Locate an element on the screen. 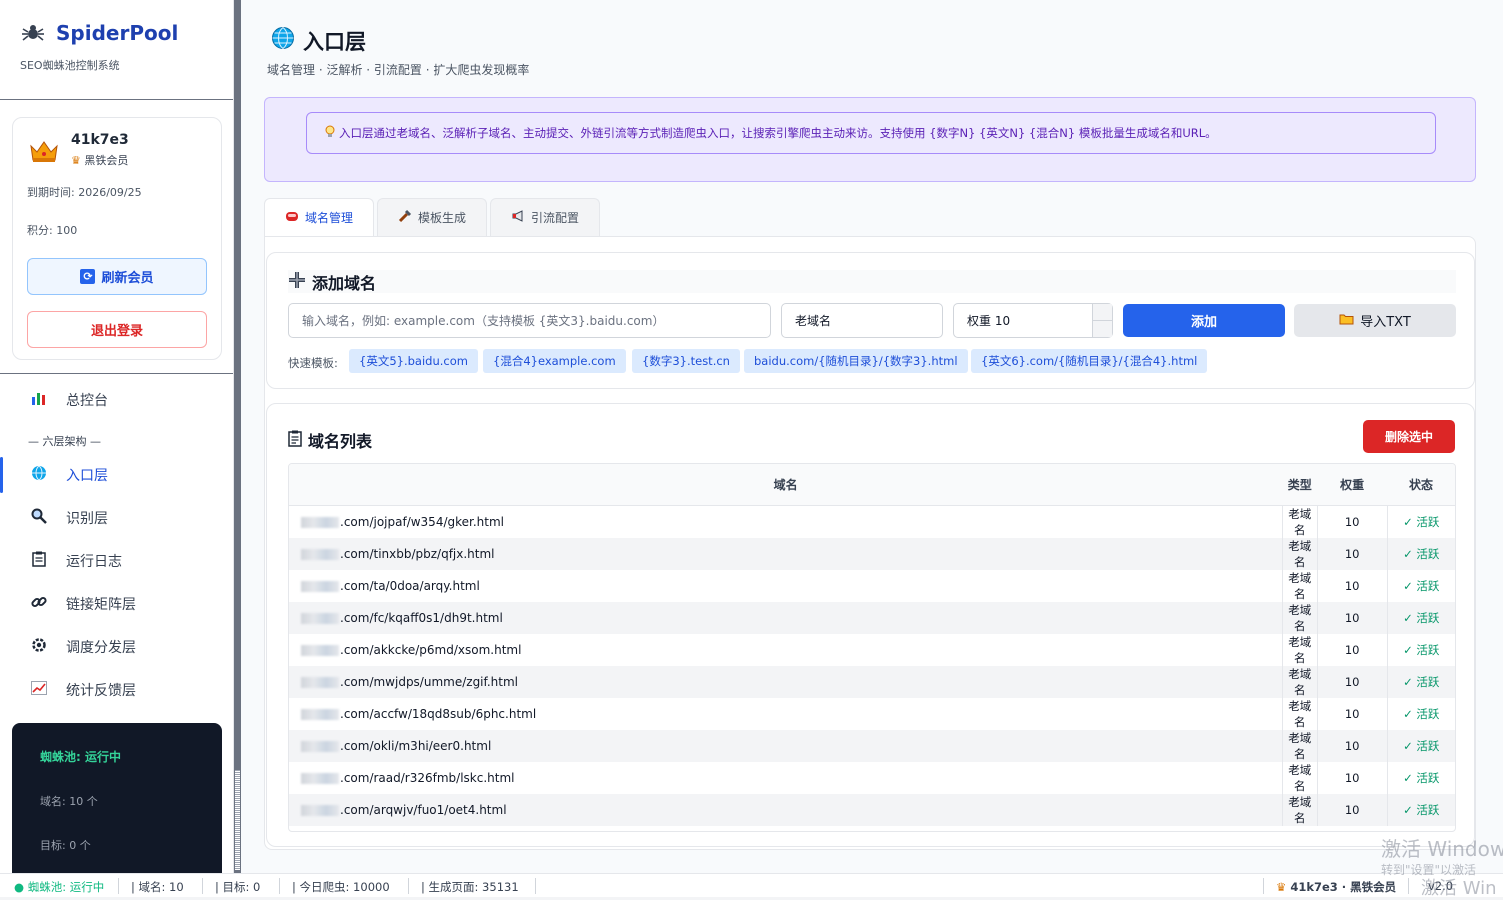  sidebar-item-dispatch: 调度分发层 is located at coordinates (116, 647).